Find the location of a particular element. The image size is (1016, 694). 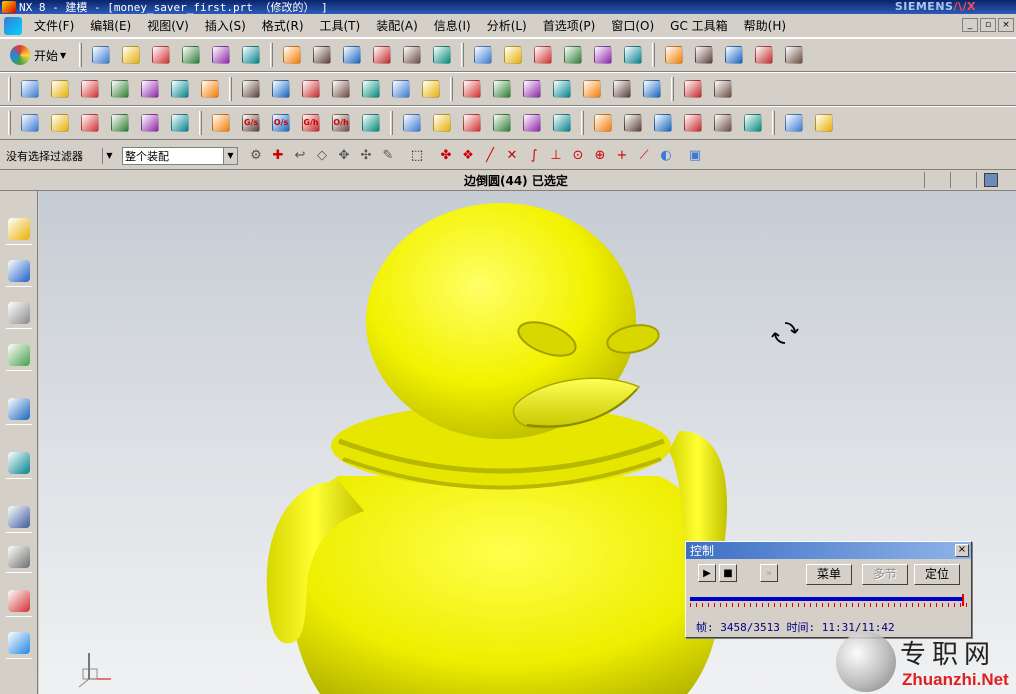

snap-surface-icon: ◐ is located at coordinates (666, 156).